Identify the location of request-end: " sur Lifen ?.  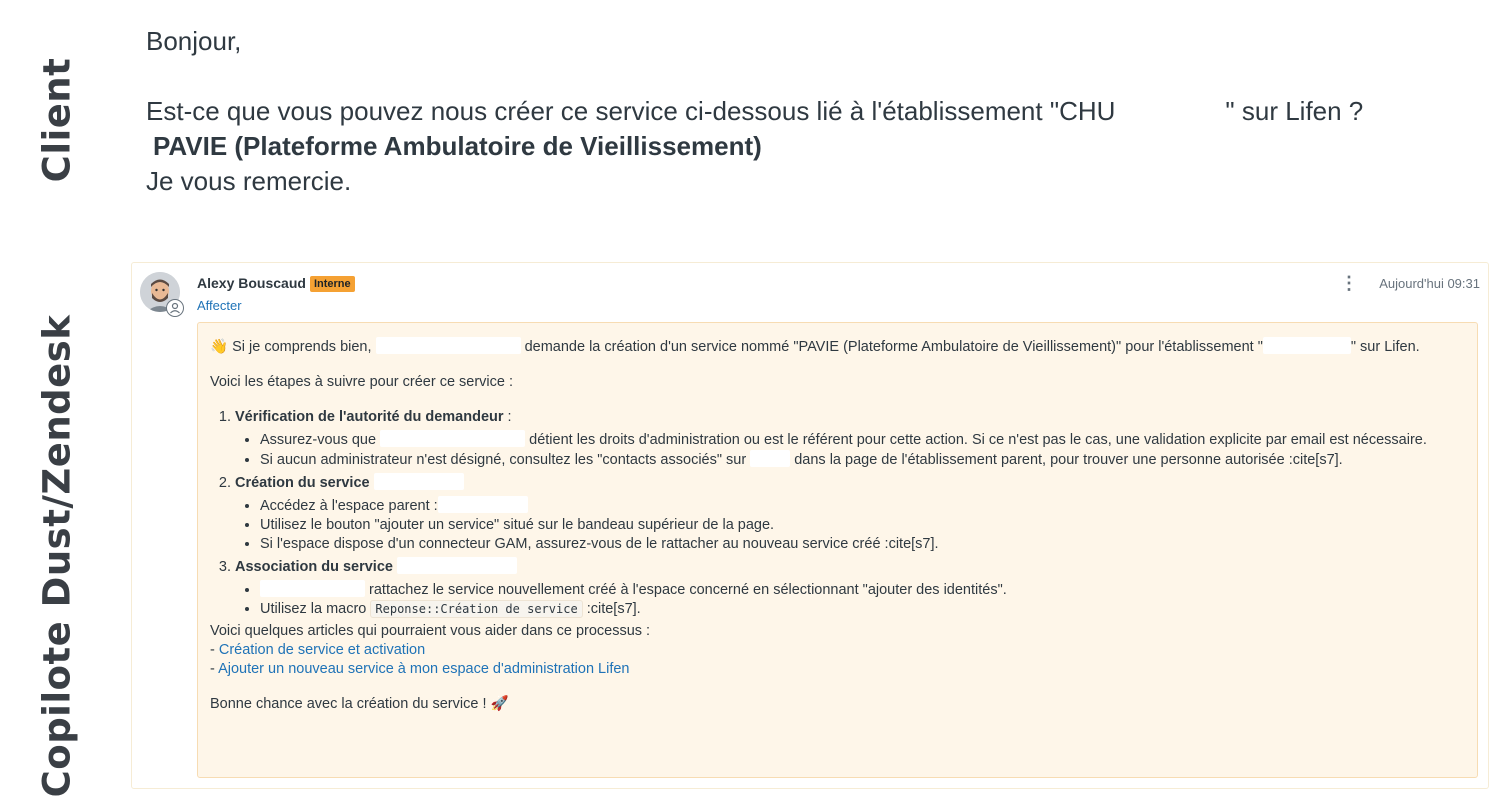
(1294, 111).